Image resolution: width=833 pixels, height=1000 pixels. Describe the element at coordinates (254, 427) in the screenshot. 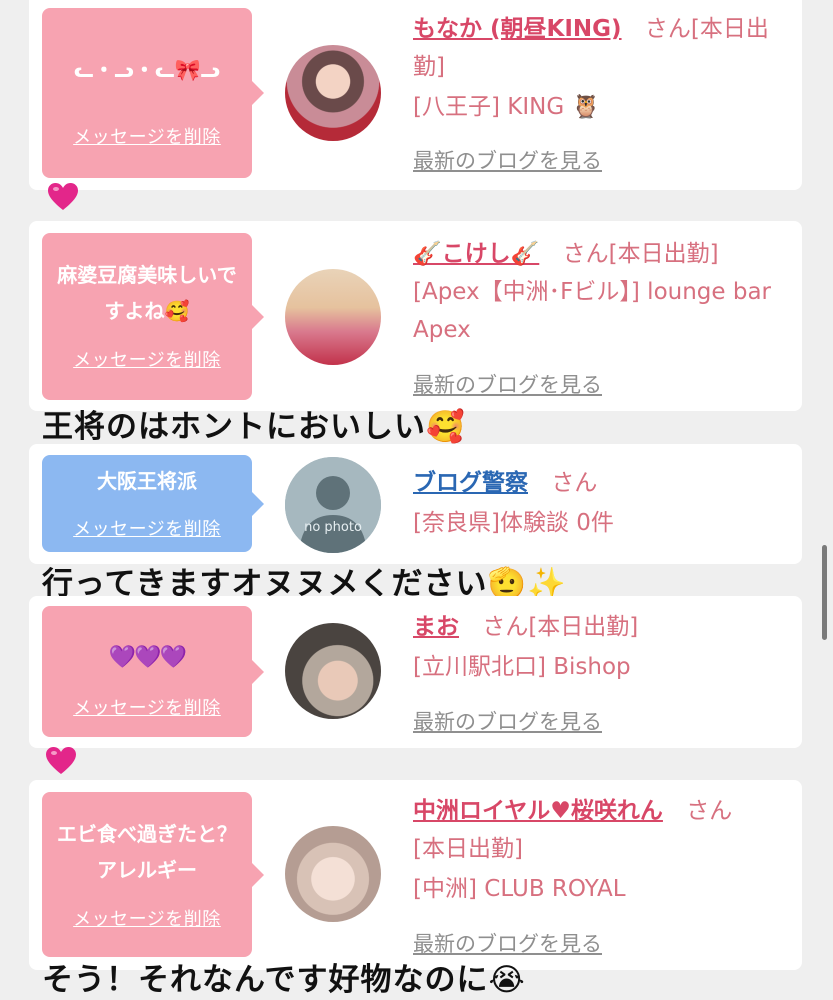

I see `user-comment: 王将のはホントにおいしい🥰` at that location.